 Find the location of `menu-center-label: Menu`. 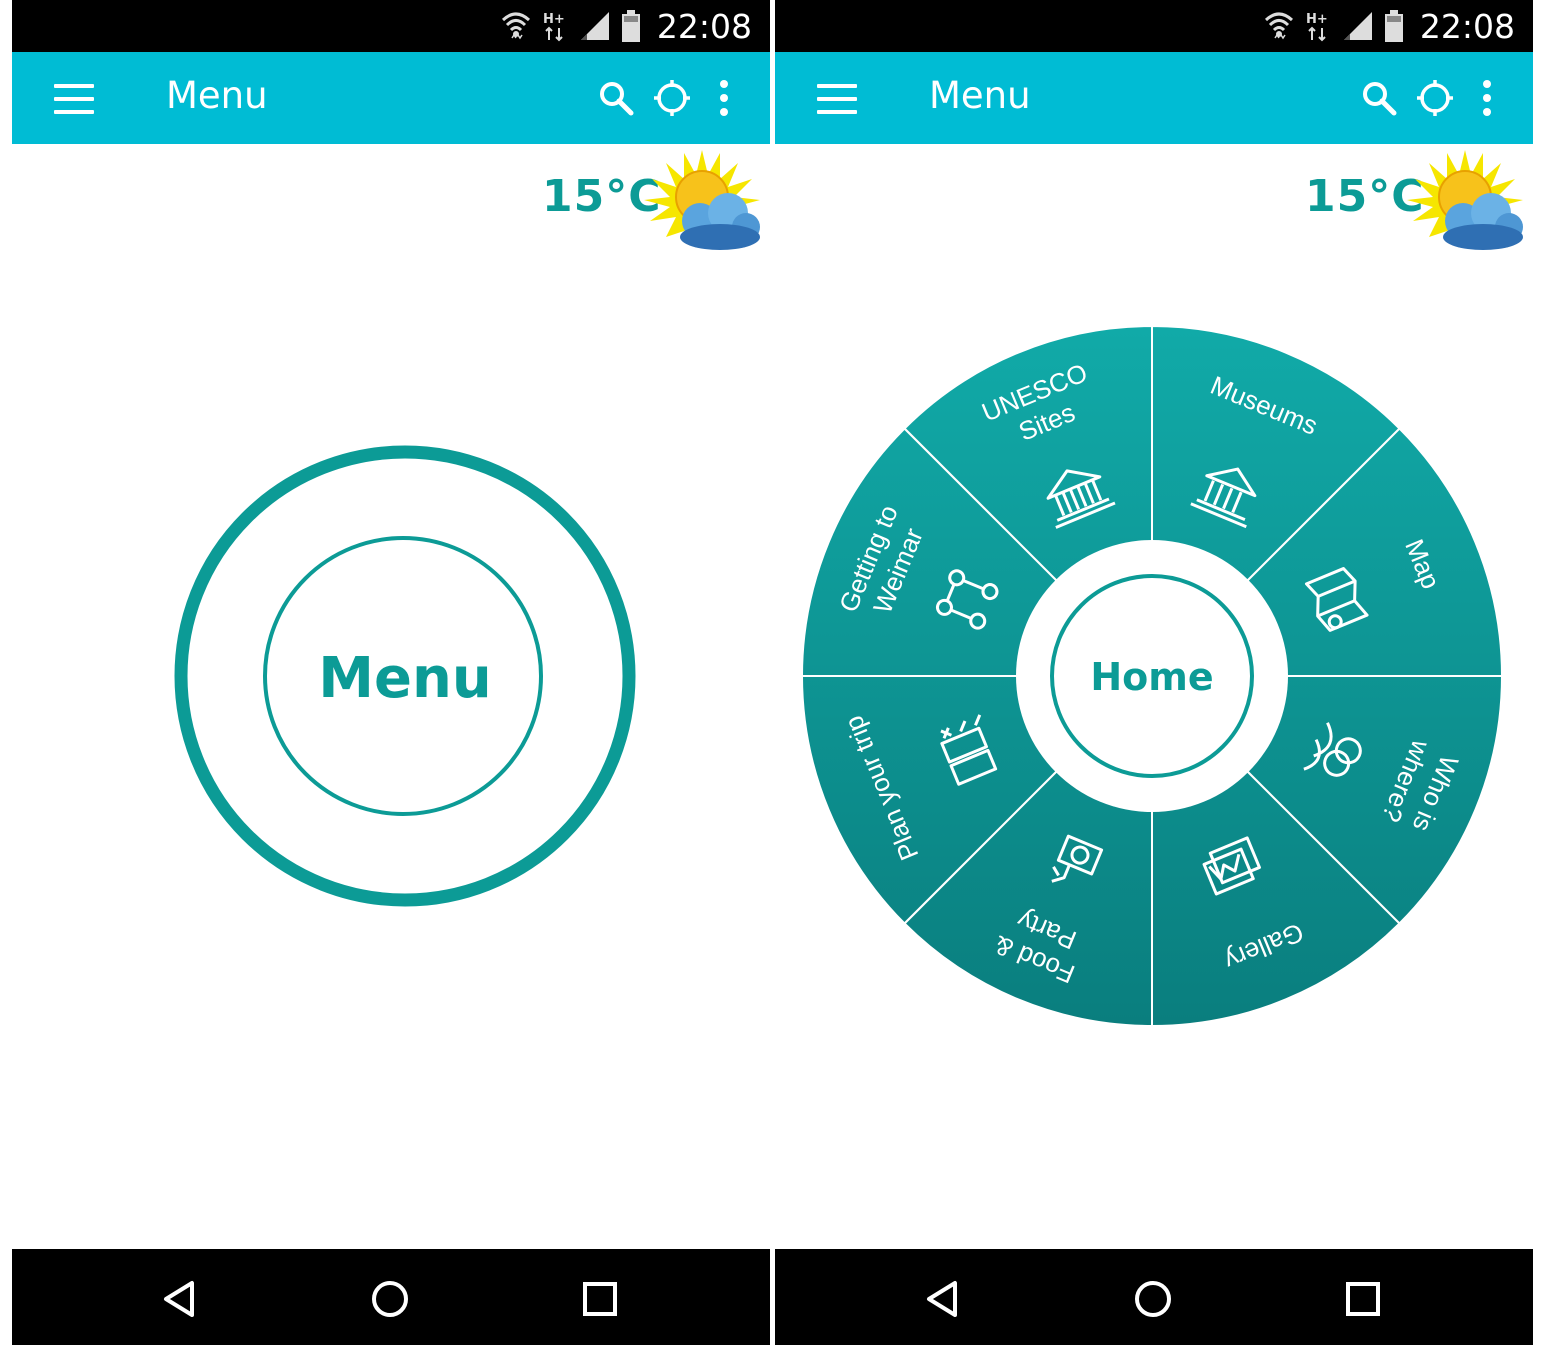

menu-center-label: Menu is located at coordinates (404, 678).